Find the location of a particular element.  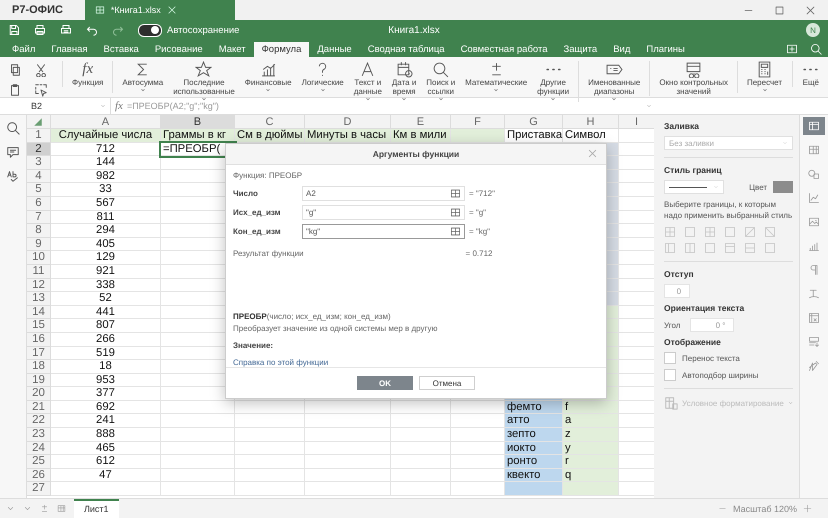

line-style-select is located at coordinates (694, 187).